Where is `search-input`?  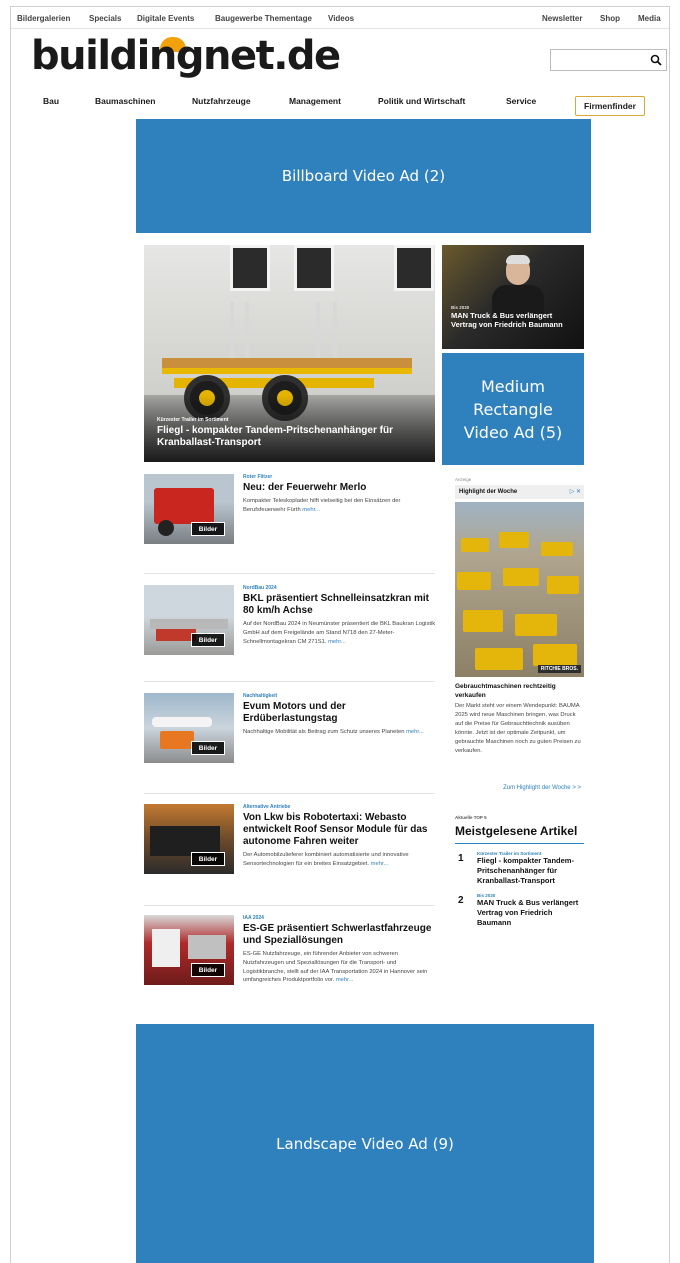
search-input is located at coordinates (597, 60).